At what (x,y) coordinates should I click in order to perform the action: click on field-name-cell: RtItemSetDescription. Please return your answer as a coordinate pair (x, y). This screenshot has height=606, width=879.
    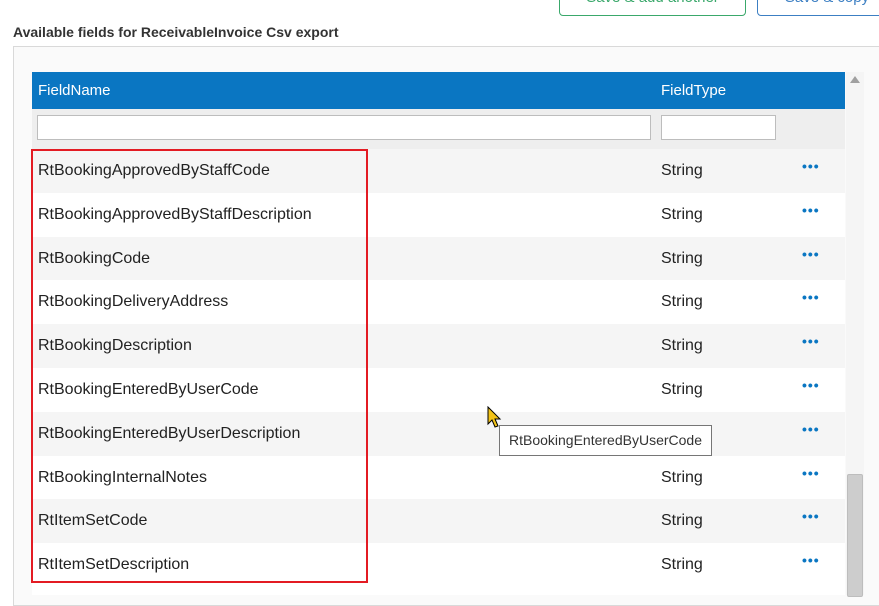
    Looking at the image, I should click on (114, 565).